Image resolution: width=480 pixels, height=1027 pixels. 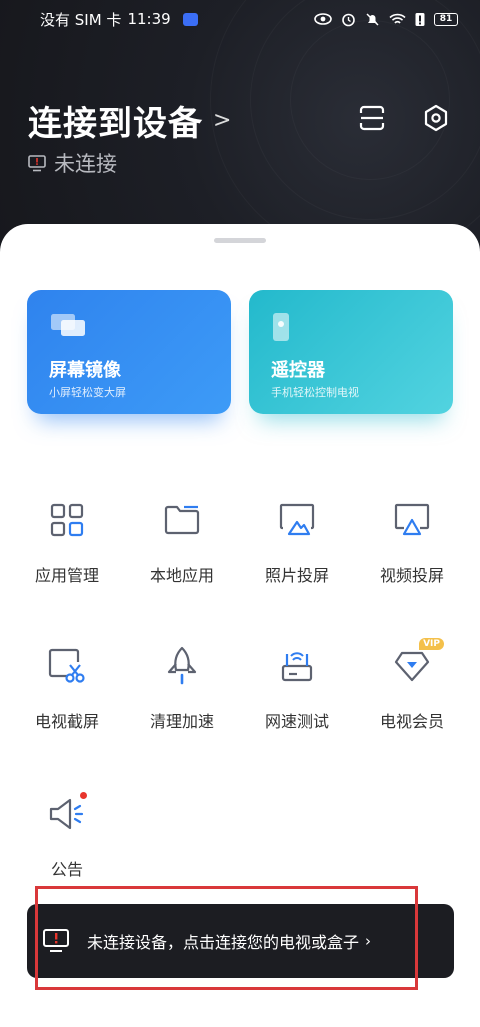 What do you see at coordinates (66, 814) in the screenshot?
I see `megaphone-icon` at bounding box center [66, 814].